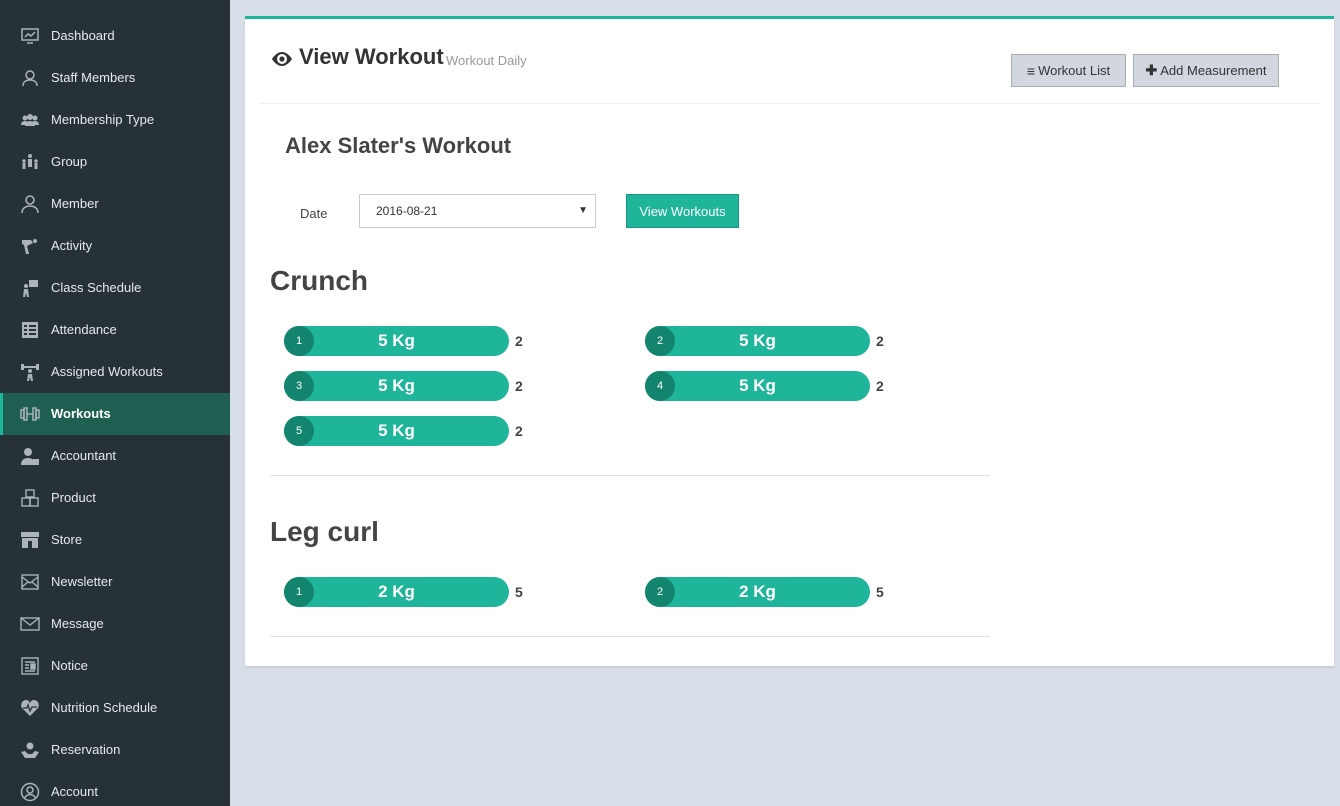 The width and height of the screenshot is (1340, 806). What do you see at coordinates (69, 665) in the screenshot?
I see `sidebar-item-label: Notice` at bounding box center [69, 665].